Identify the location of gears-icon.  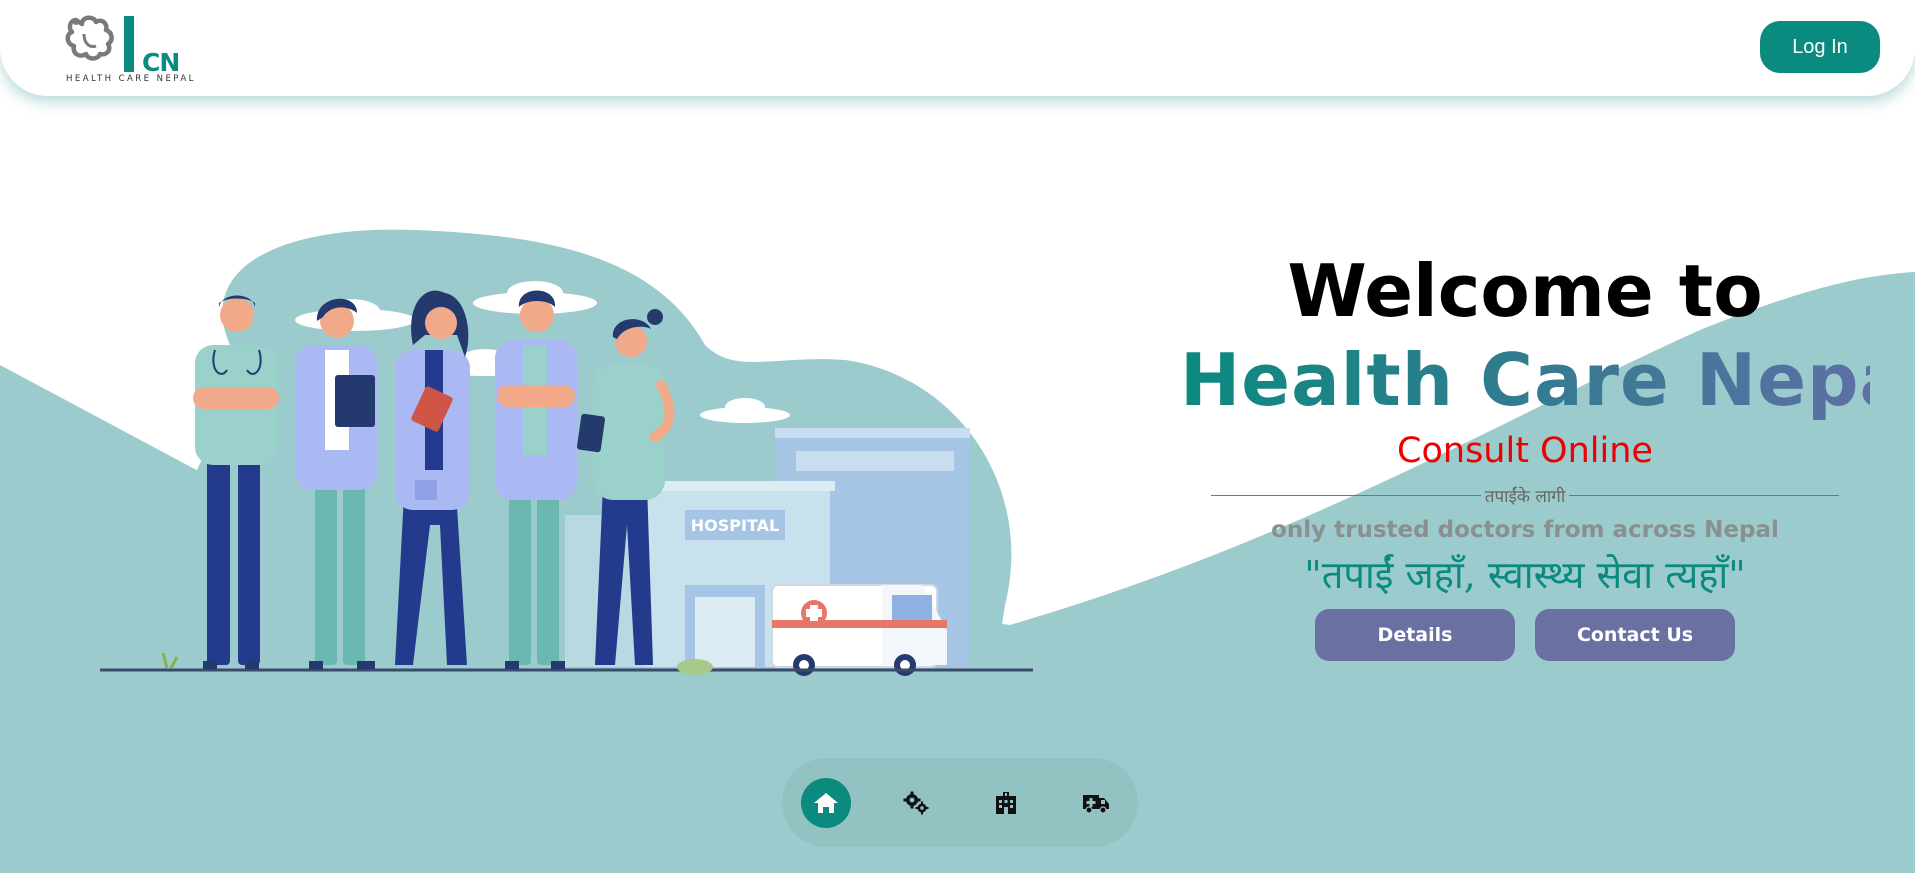
(916, 802).